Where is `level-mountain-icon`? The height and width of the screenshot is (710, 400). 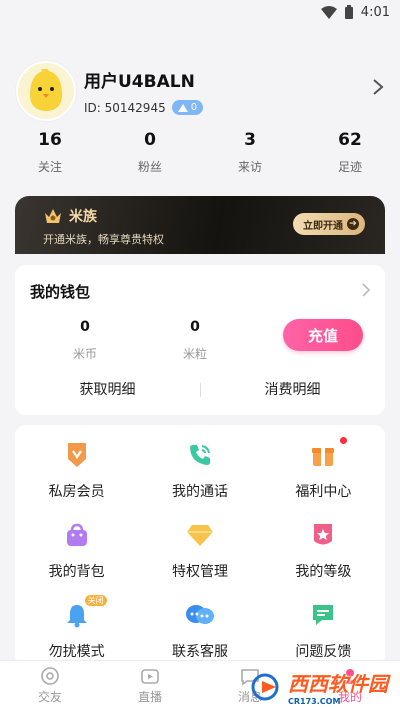 level-mountain-icon is located at coordinates (182, 107).